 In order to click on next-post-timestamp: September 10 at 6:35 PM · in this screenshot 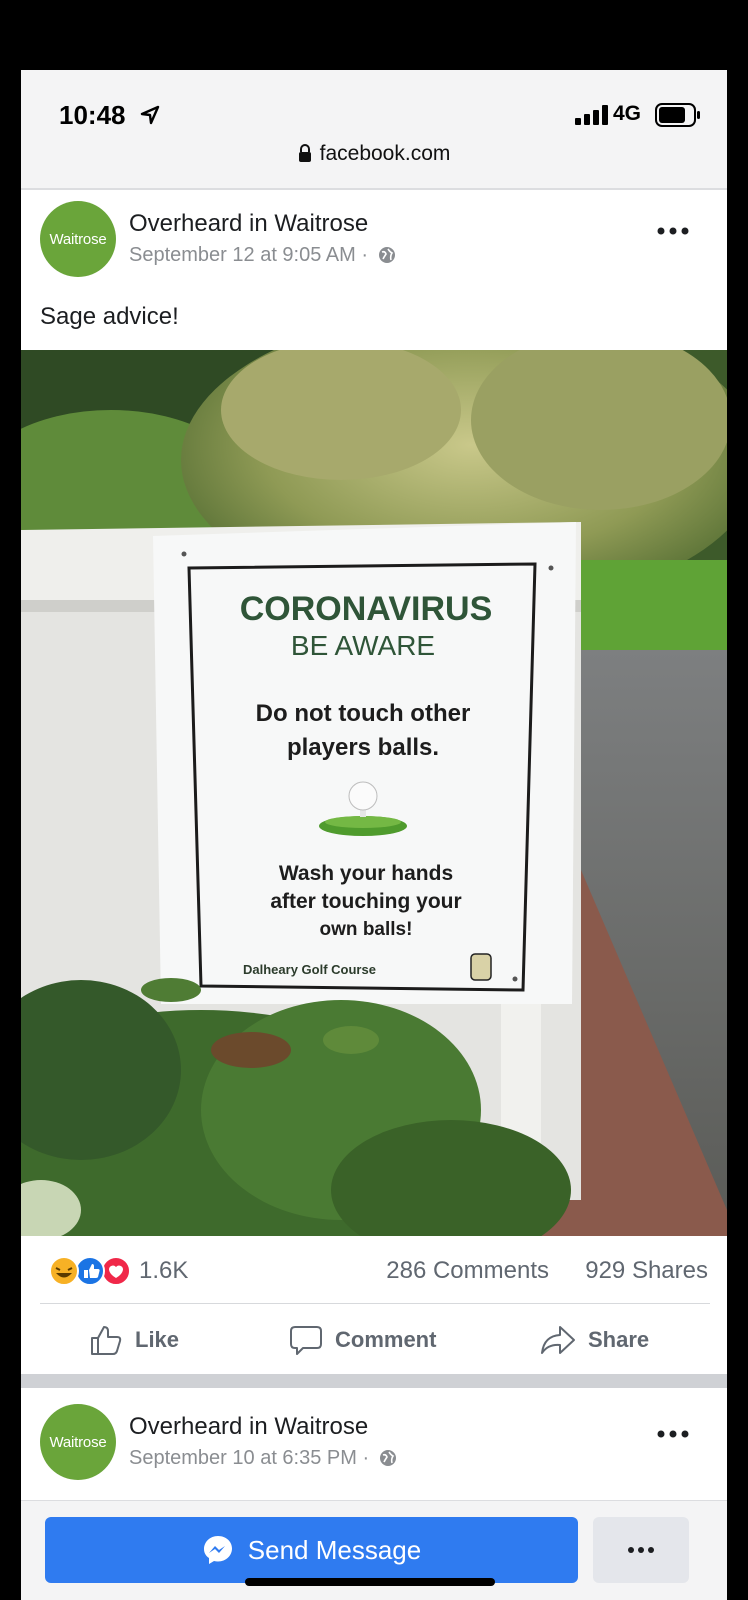, I will do `click(263, 1458)`.